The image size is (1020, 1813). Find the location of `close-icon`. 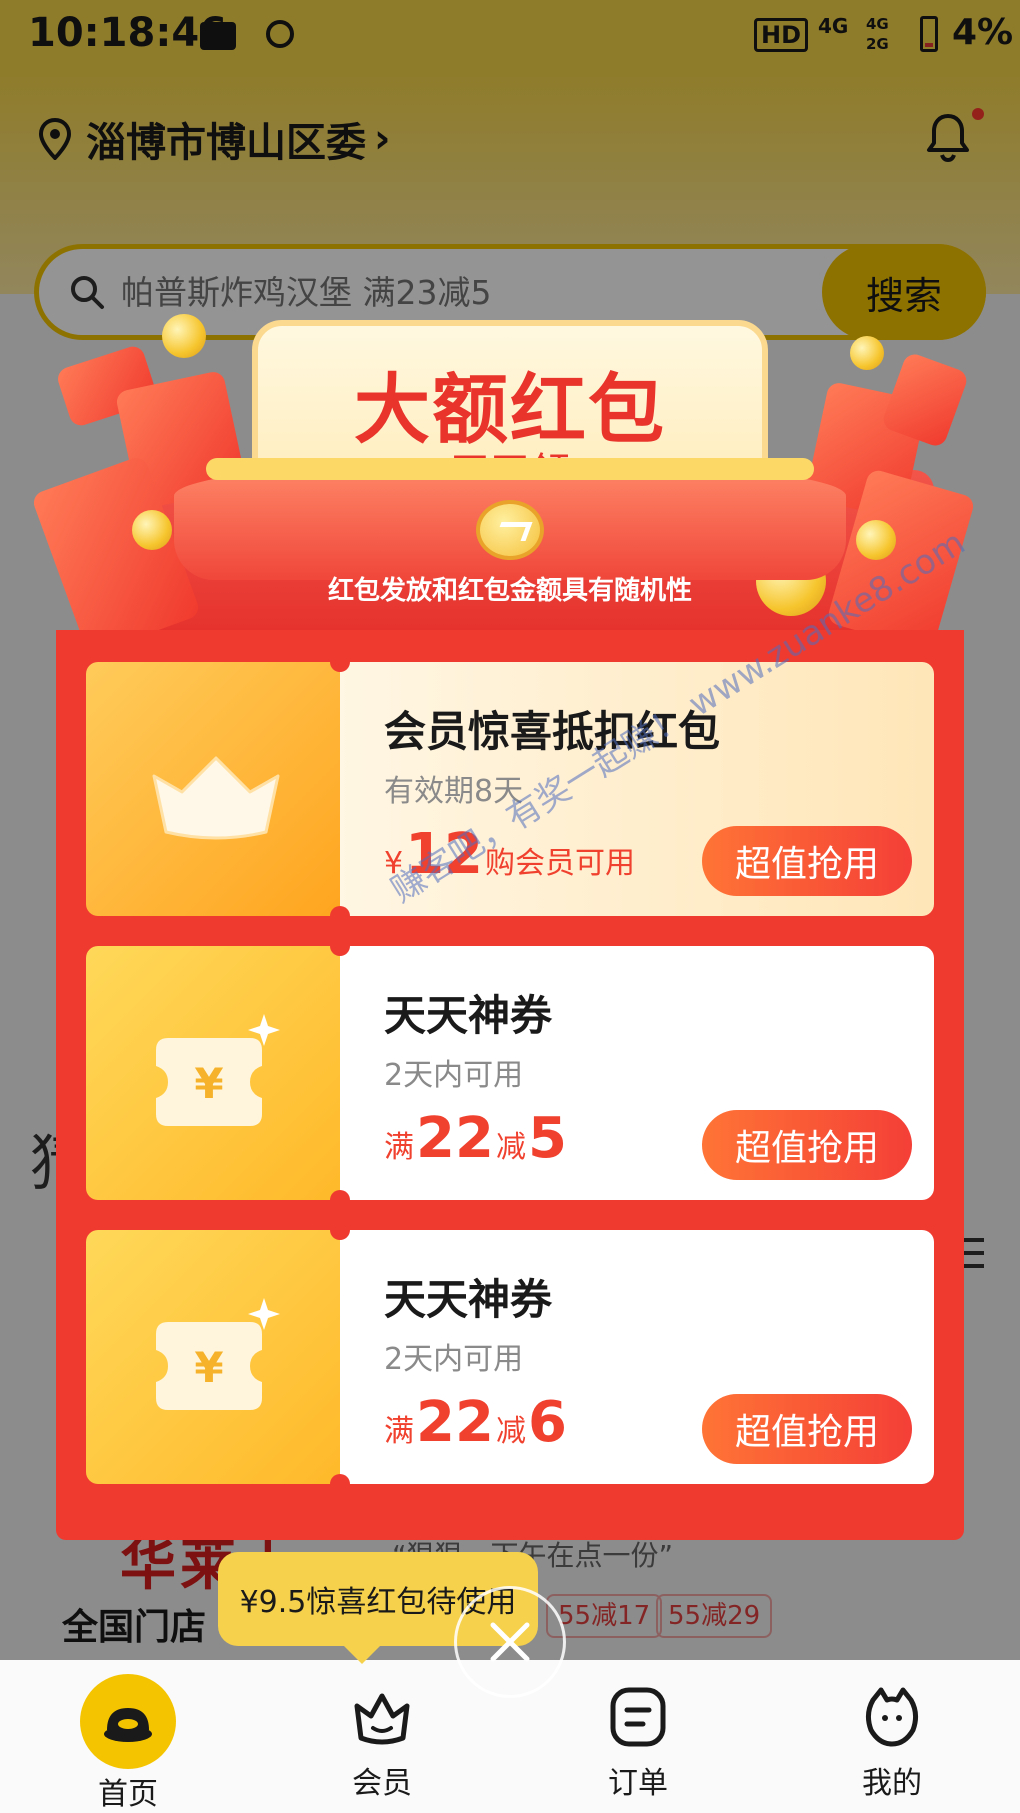

close-icon is located at coordinates (510, 1642).